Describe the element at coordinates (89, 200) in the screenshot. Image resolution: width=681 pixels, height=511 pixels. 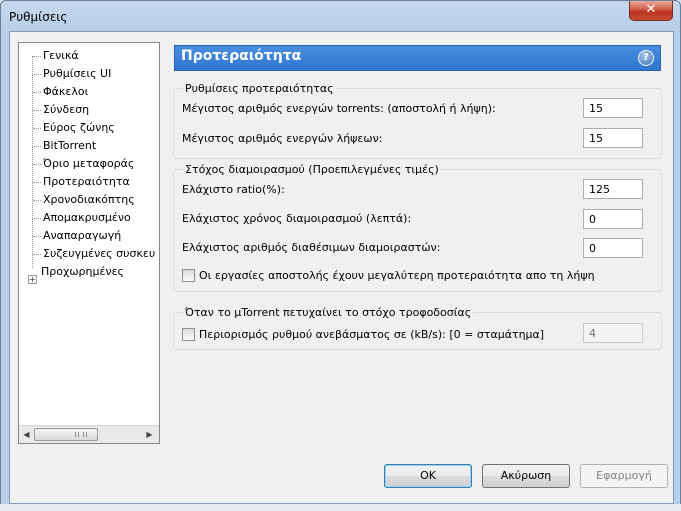
I see `tree-item: Χρονοδιακόπτης` at that location.